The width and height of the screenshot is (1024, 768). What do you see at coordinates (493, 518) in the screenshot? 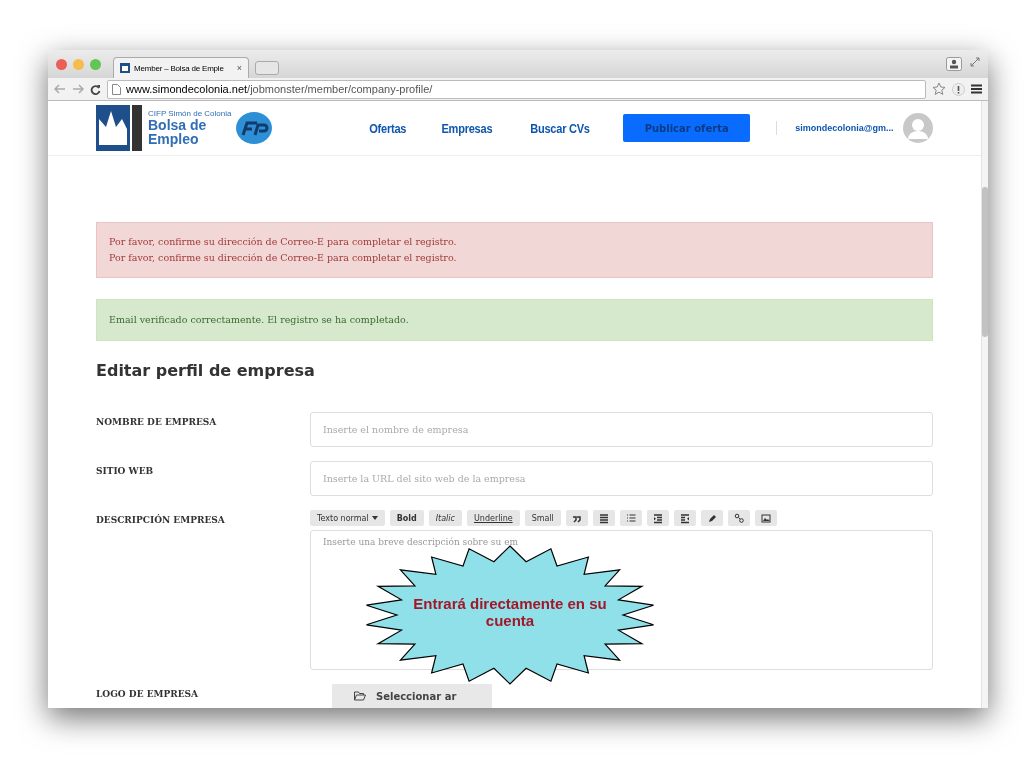
I see `format-button: Underline` at bounding box center [493, 518].